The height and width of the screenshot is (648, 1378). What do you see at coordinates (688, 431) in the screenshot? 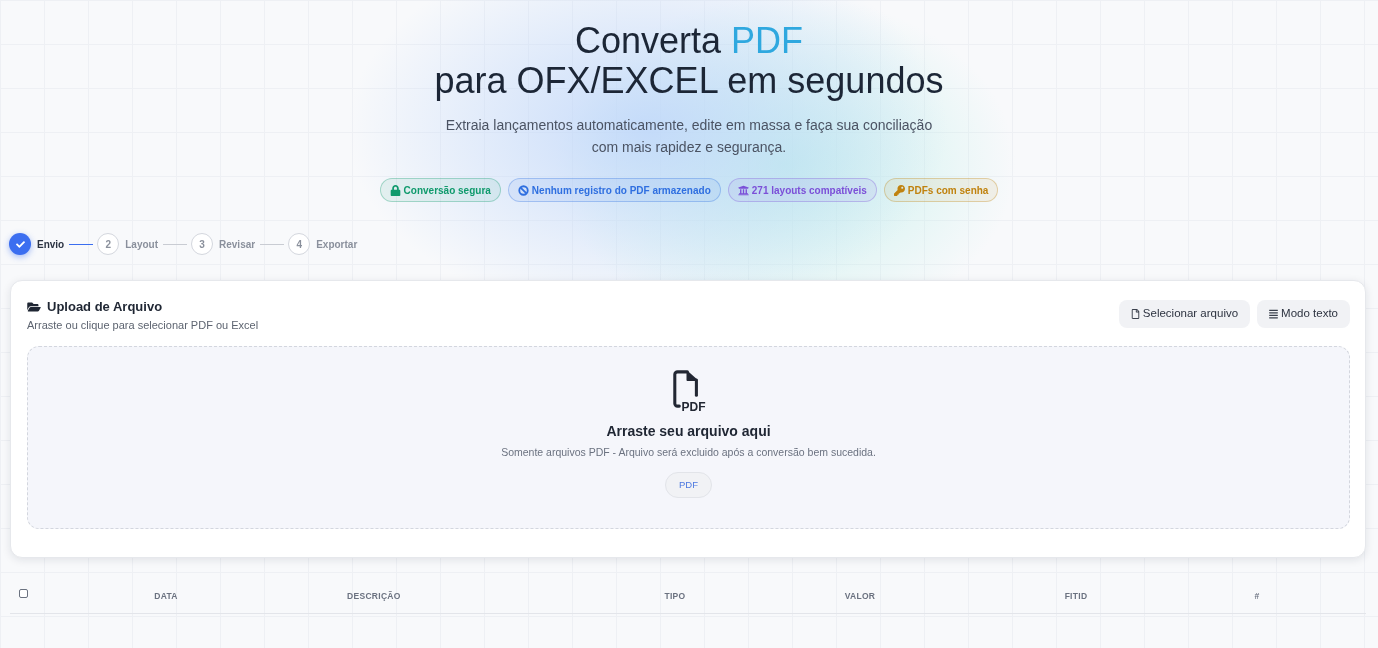
I see `drop-zone-title: Arraste seu arquivo aqui` at bounding box center [688, 431].